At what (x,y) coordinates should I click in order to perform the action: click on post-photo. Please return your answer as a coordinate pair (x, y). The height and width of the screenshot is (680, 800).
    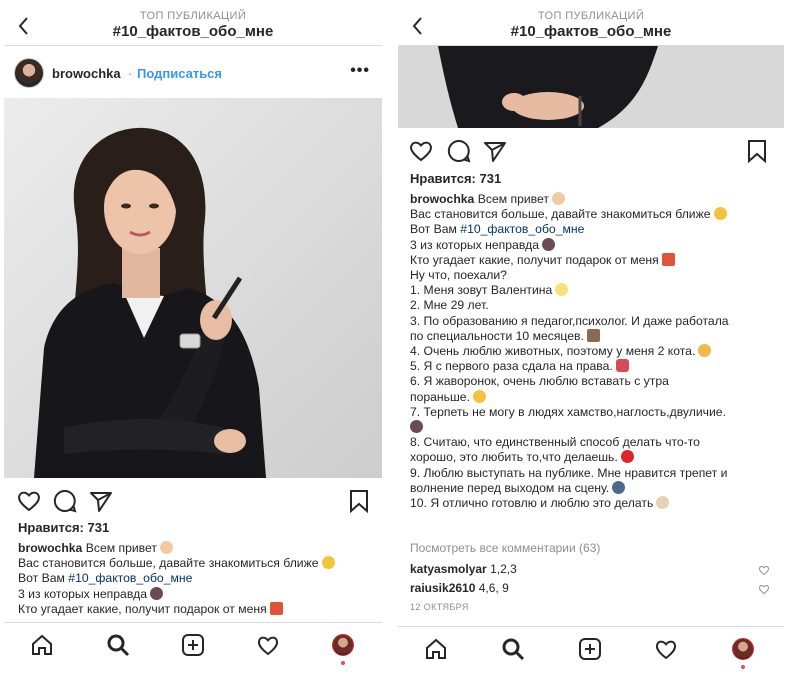
    Looking at the image, I should click on (591, 87).